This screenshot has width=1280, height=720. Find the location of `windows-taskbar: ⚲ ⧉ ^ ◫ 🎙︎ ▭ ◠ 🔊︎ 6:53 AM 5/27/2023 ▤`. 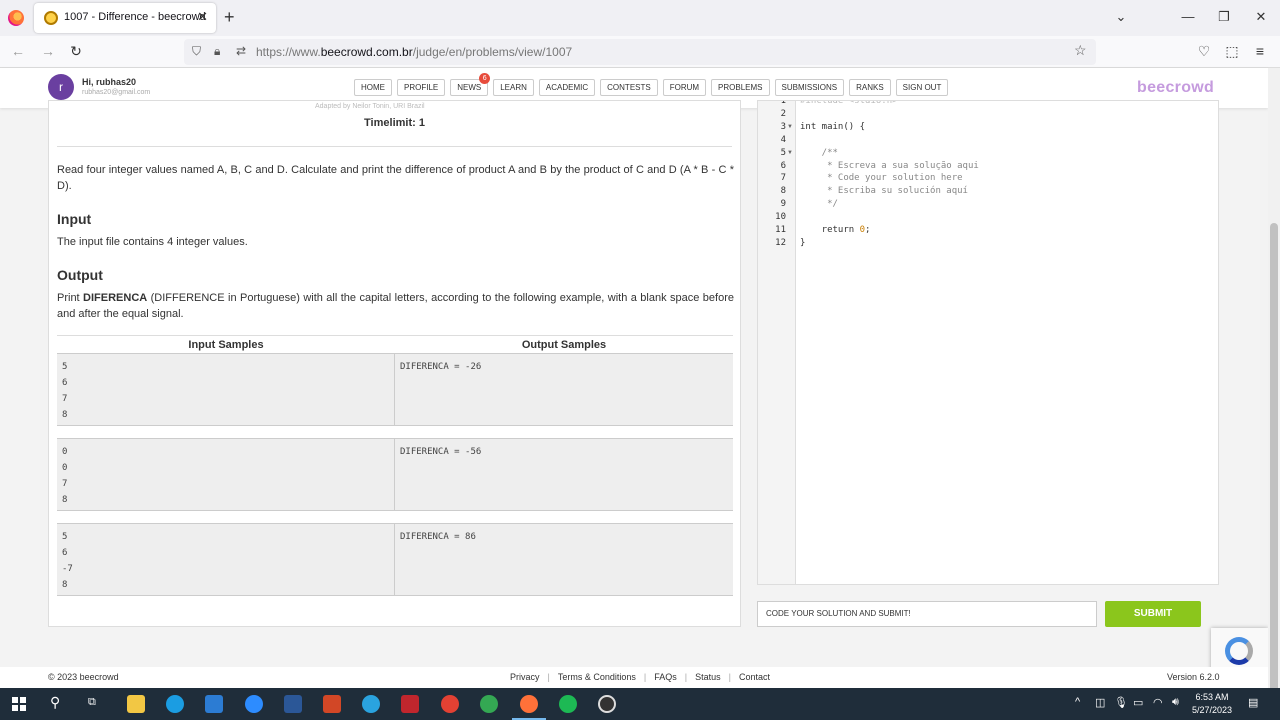

windows-taskbar: ⚲ ⧉ ^ ◫ 🎙︎ ▭ ◠ 🔊︎ 6:53 AM 5/27/2023 ▤ is located at coordinates (640, 704).